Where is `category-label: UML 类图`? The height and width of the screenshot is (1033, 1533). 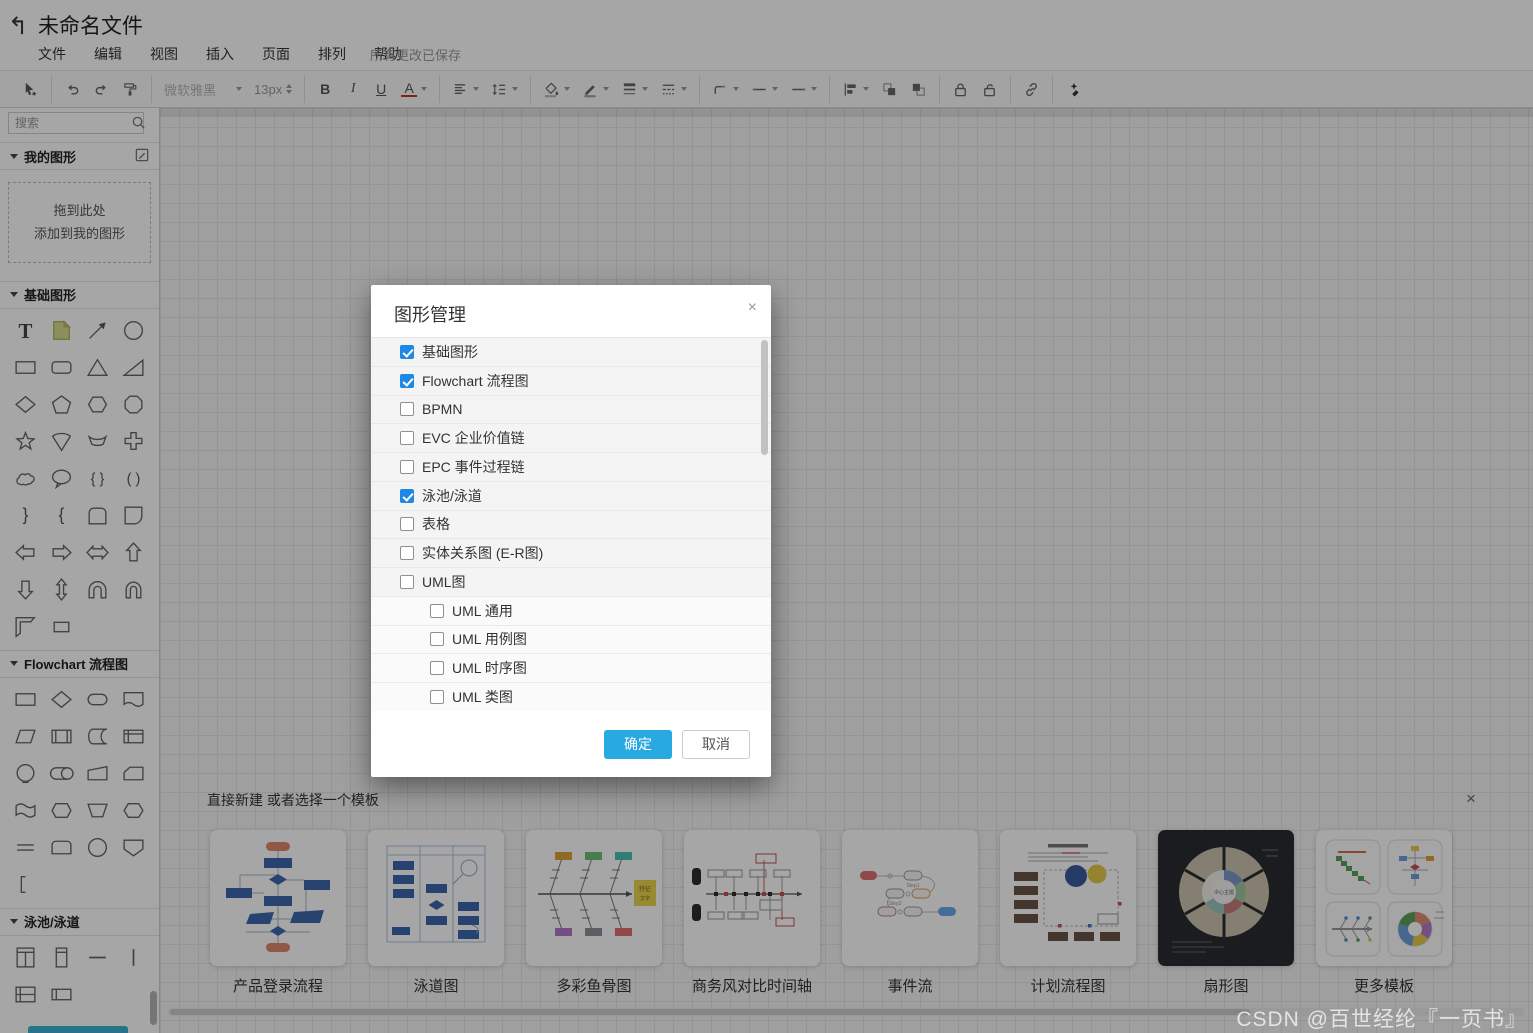
category-label: UML 类图 is located at coordinates (482, 696).